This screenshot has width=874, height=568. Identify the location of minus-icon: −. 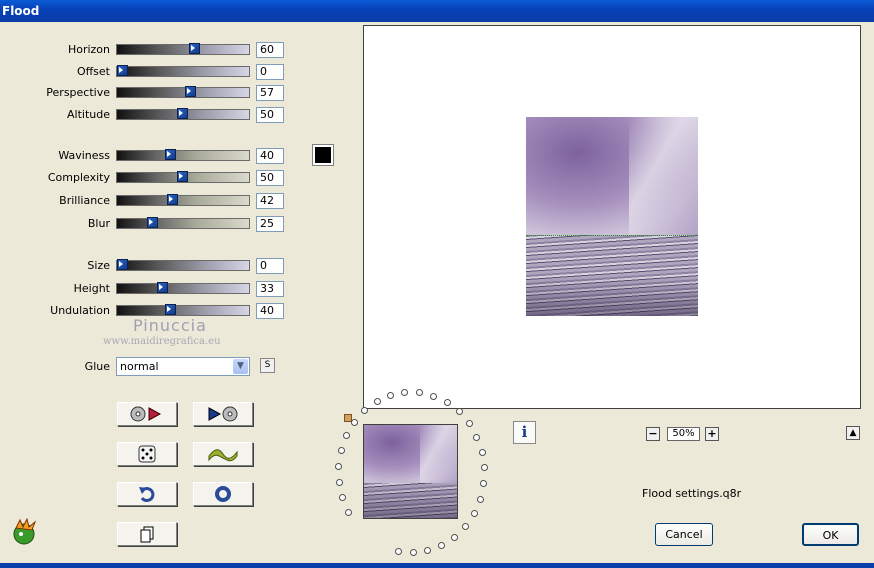
(653, 433).